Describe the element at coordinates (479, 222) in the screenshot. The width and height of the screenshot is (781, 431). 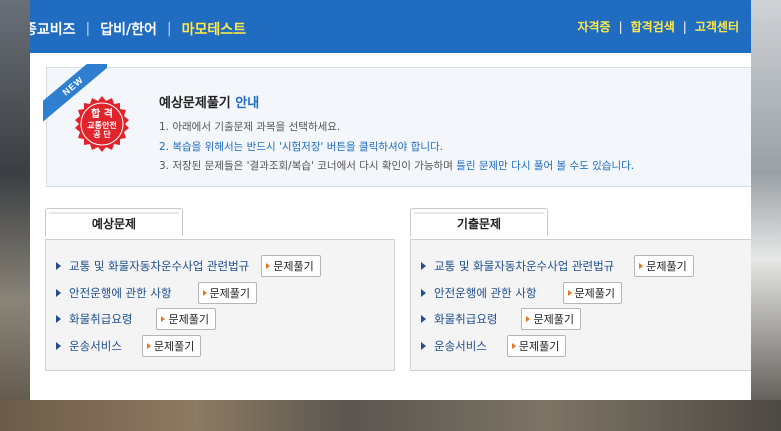
I see `panel-tab-past: 기출문제` at that location.